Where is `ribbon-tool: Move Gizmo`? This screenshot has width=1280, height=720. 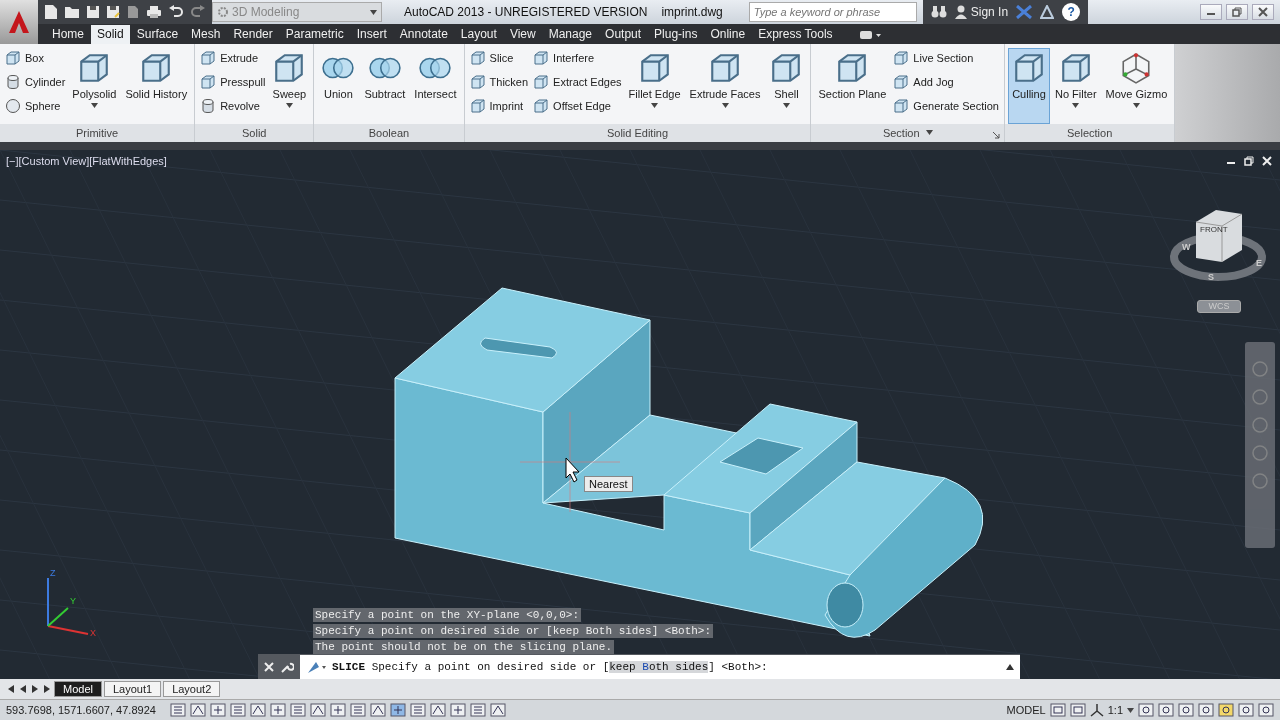
ribbon-tool: Move Gizmo is located at coordinates (1136, 86).